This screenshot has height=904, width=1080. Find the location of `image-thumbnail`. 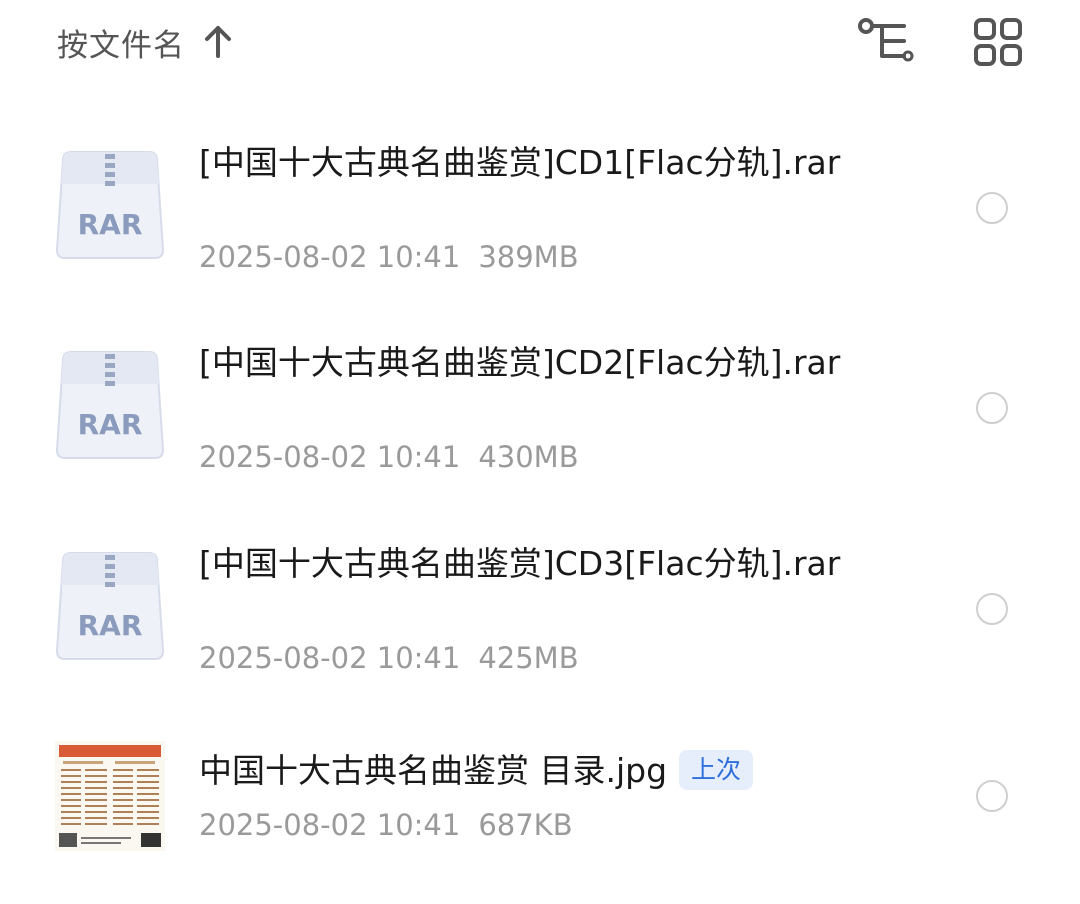

image-thumbnail is located at coordinates (110, 796).